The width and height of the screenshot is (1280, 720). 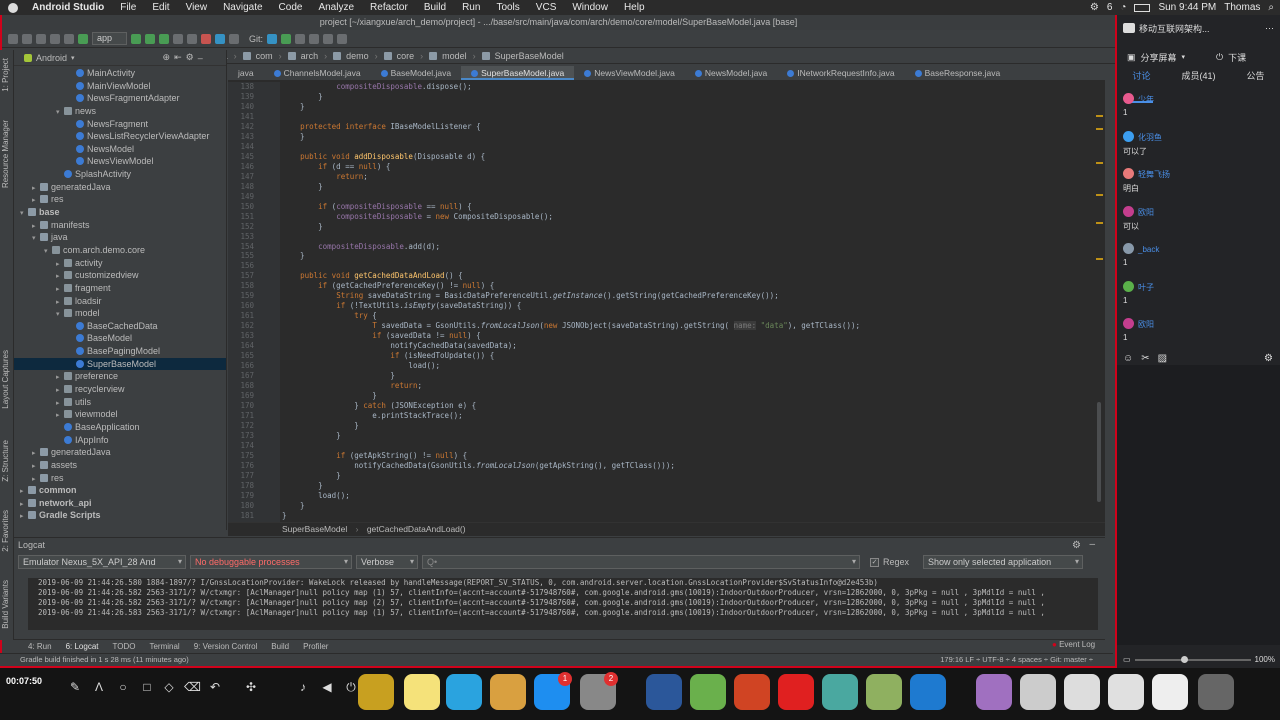 What do you see at coordinates (752, 692) in the screenshot?
I see `powerpoint-app-icon` at bounding box center [752, 692].